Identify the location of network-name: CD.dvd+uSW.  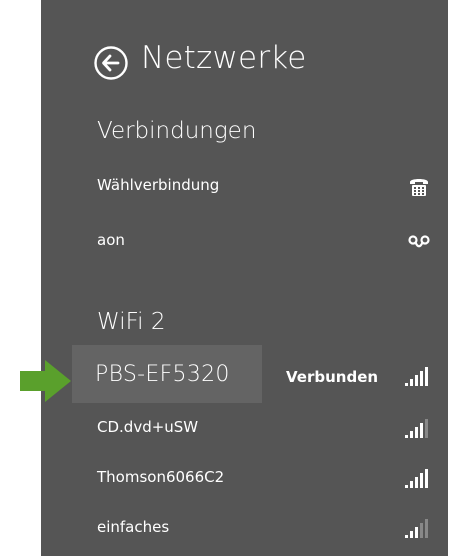
(148, 427).